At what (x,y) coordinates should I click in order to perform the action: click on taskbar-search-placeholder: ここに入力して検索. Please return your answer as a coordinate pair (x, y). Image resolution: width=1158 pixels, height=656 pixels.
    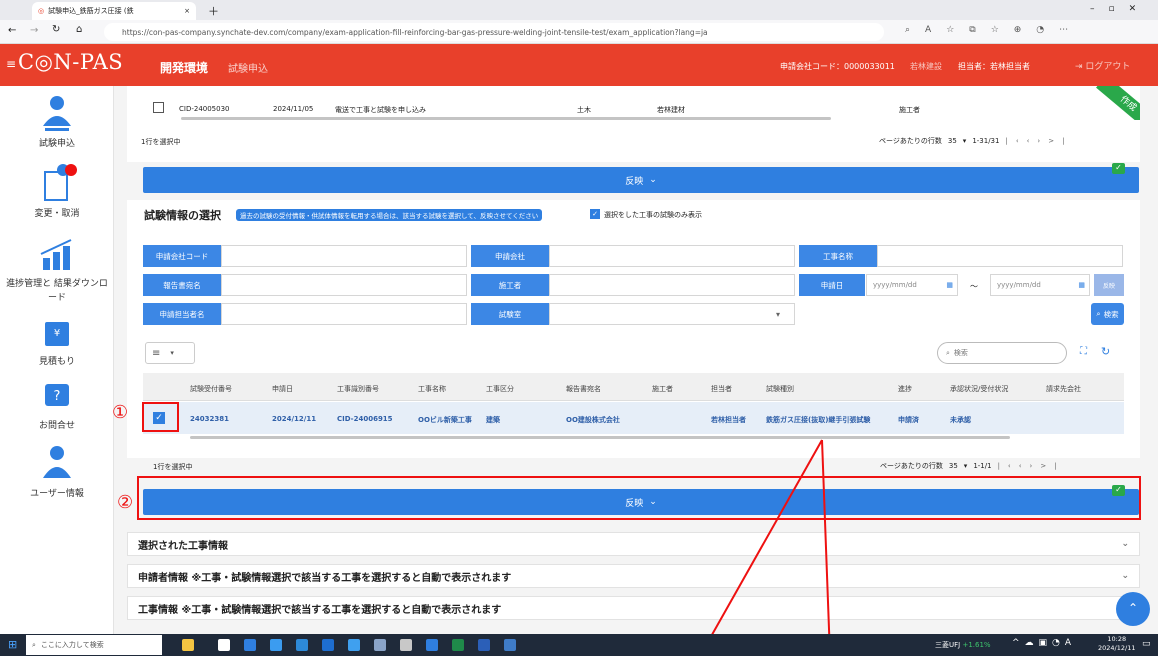
    Looking at the image, I should click on (72, 645).